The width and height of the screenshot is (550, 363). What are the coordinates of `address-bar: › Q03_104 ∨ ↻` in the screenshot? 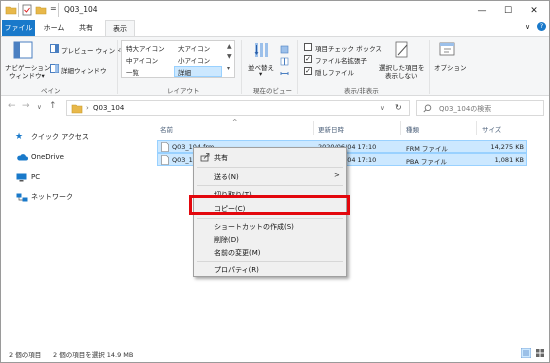 It's located at (238, 108).